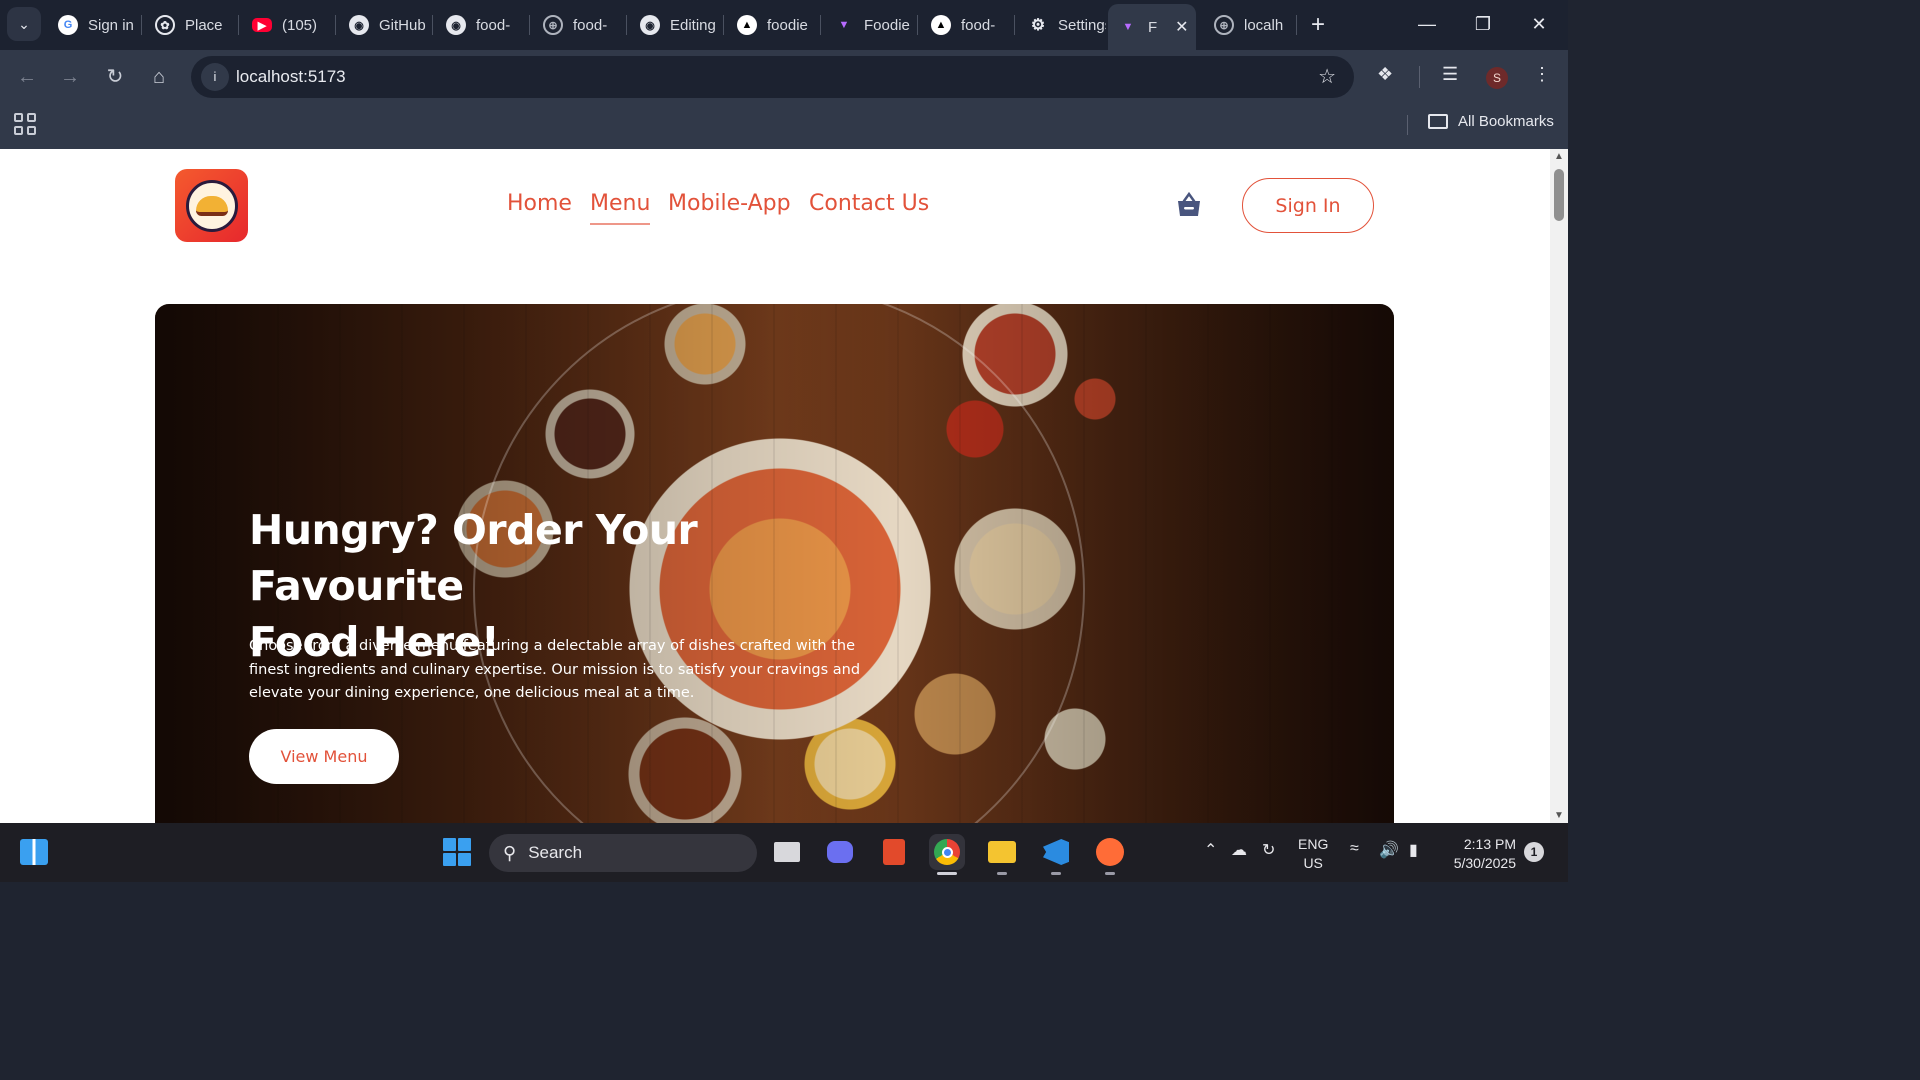 The height and width of the screenshot is (1080, 1920). I want to click on media-control-icon: ☰, so click(1450, 74).